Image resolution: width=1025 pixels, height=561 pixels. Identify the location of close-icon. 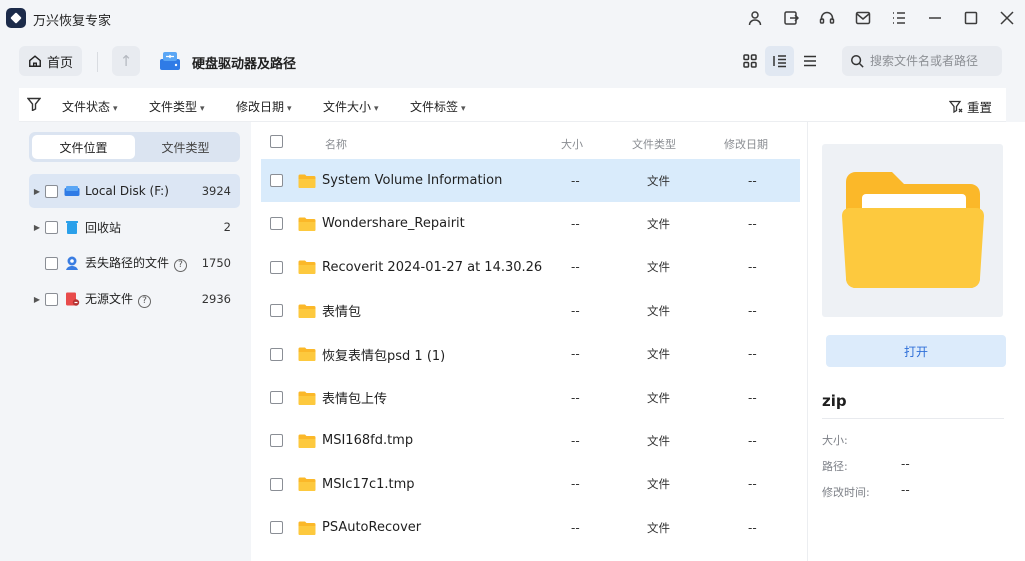
(1007, 18).